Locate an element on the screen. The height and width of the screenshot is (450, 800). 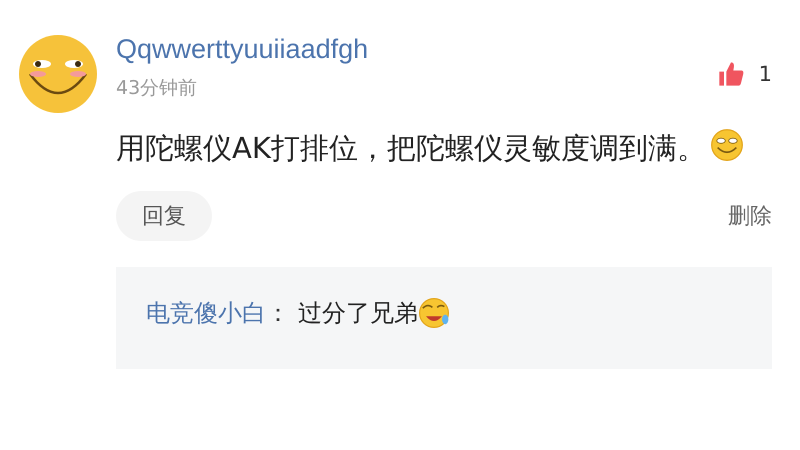
avatar-smiley-icon is located at coordinates (58, 74).